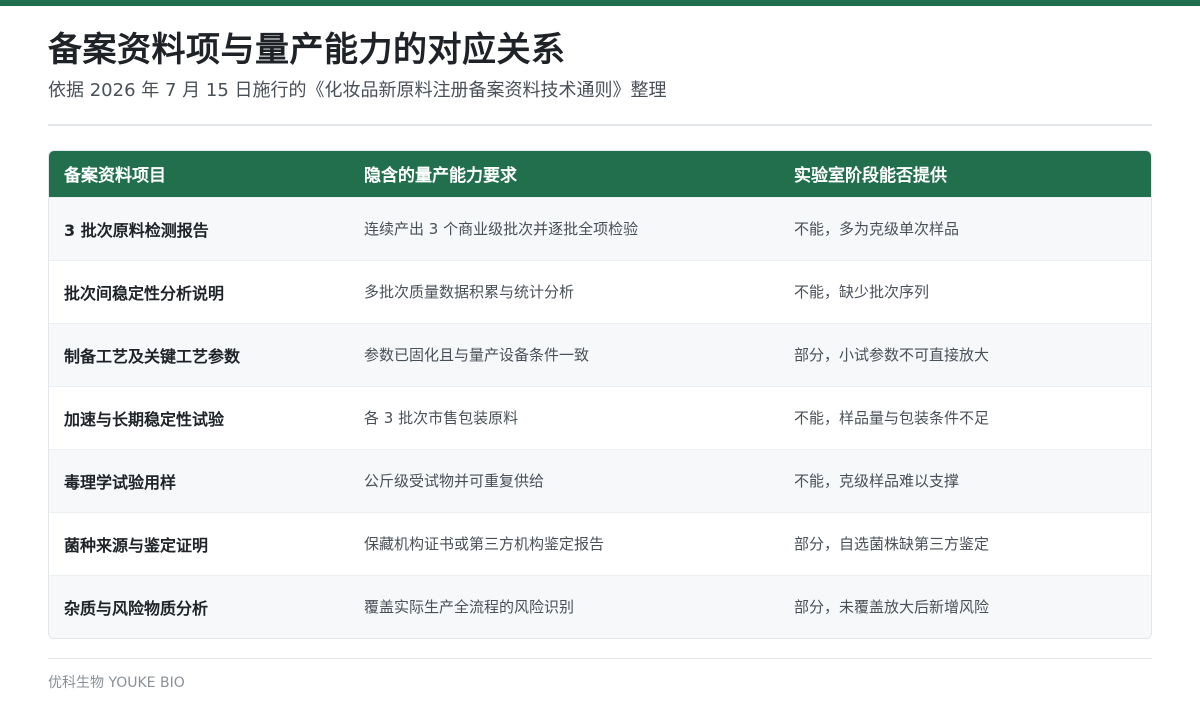 This screenshot has width=1200, height=720. Describe the element at coordinates (965, 354) in the screenshot. I see `cell-lab-capability: 部分，小试参数不可直接放大` at that location.